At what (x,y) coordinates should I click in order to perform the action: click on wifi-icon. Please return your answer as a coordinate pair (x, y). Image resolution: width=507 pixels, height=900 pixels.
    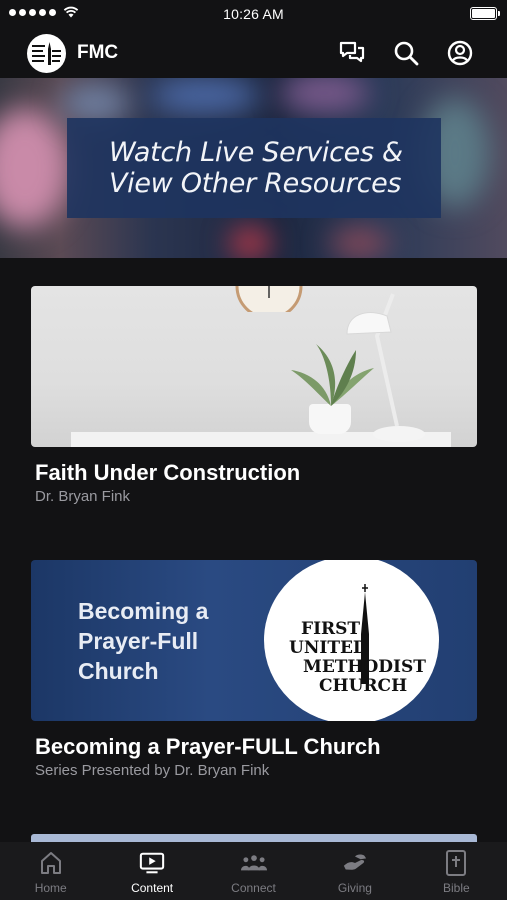
    Looking at the image, I should click on (71, 12).